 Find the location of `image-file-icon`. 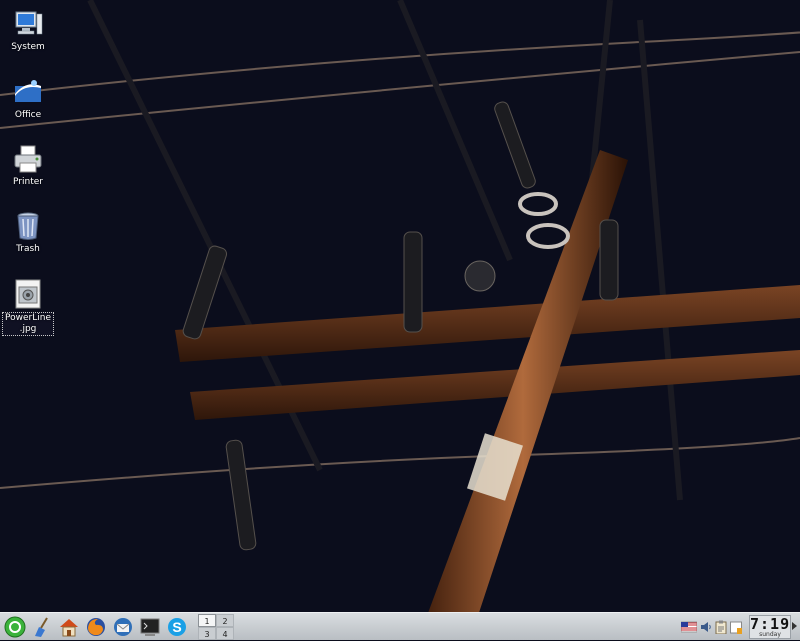

image-file-icon is located at coordinates (28, 294).